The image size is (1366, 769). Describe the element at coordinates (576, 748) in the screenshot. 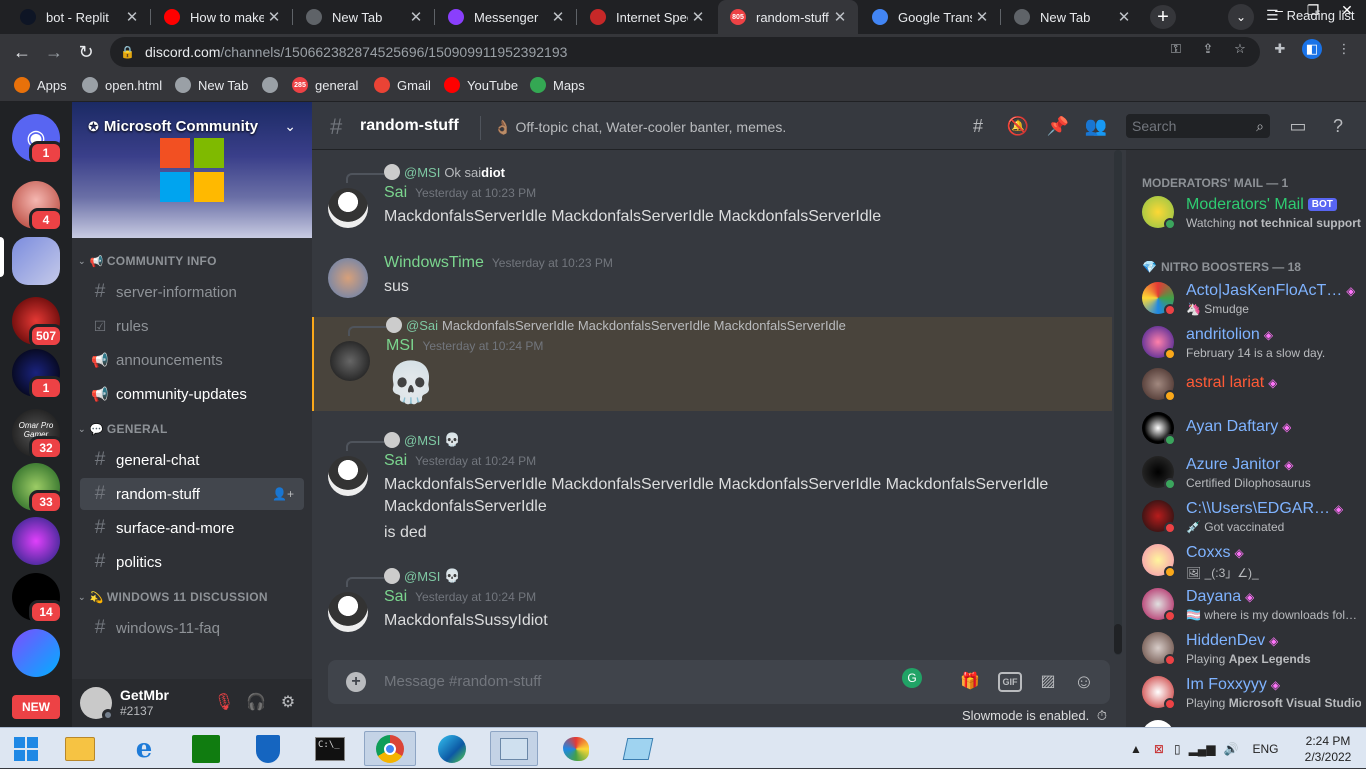

I see `paint-icon` at that location.